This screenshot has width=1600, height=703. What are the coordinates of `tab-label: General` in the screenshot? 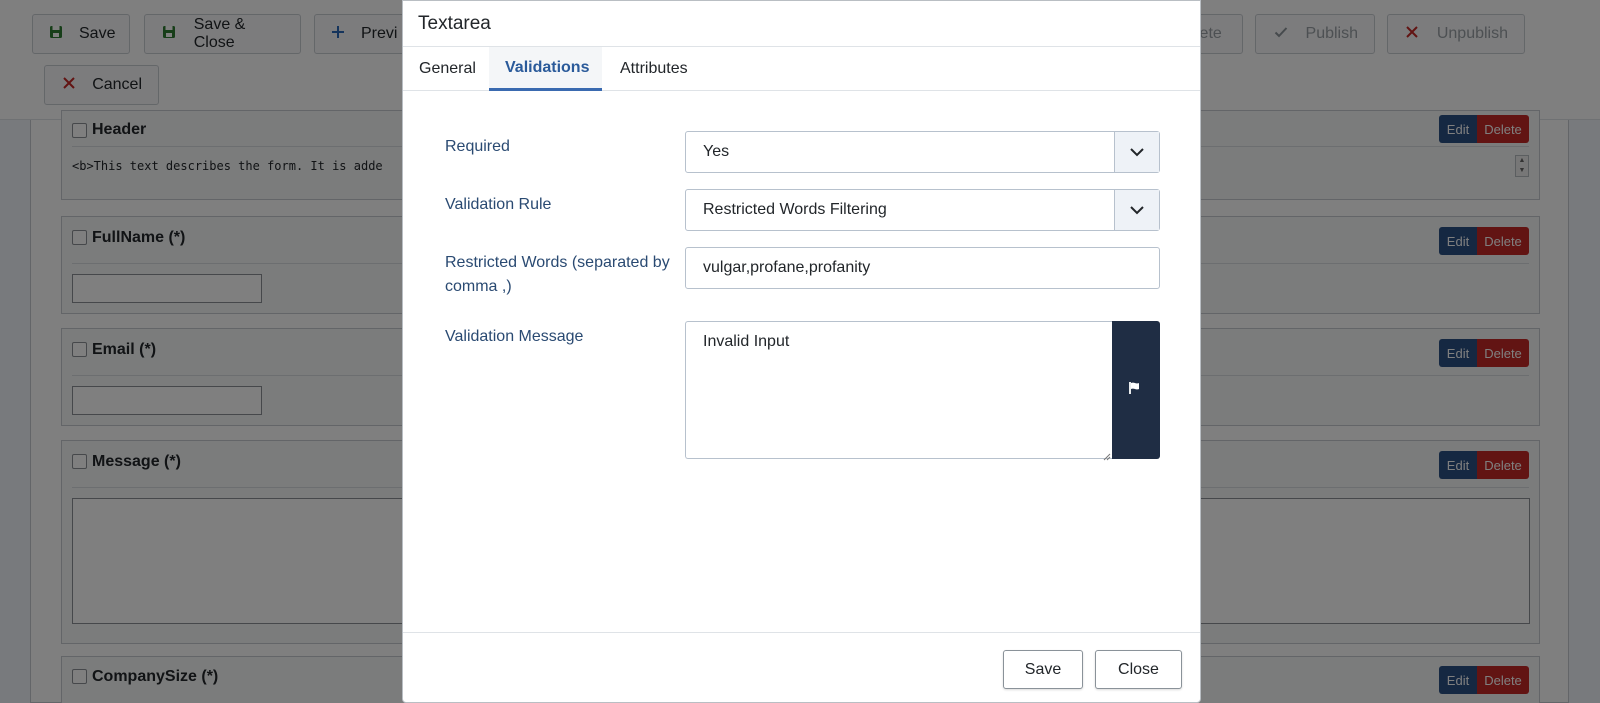 It's located at (447, 68).